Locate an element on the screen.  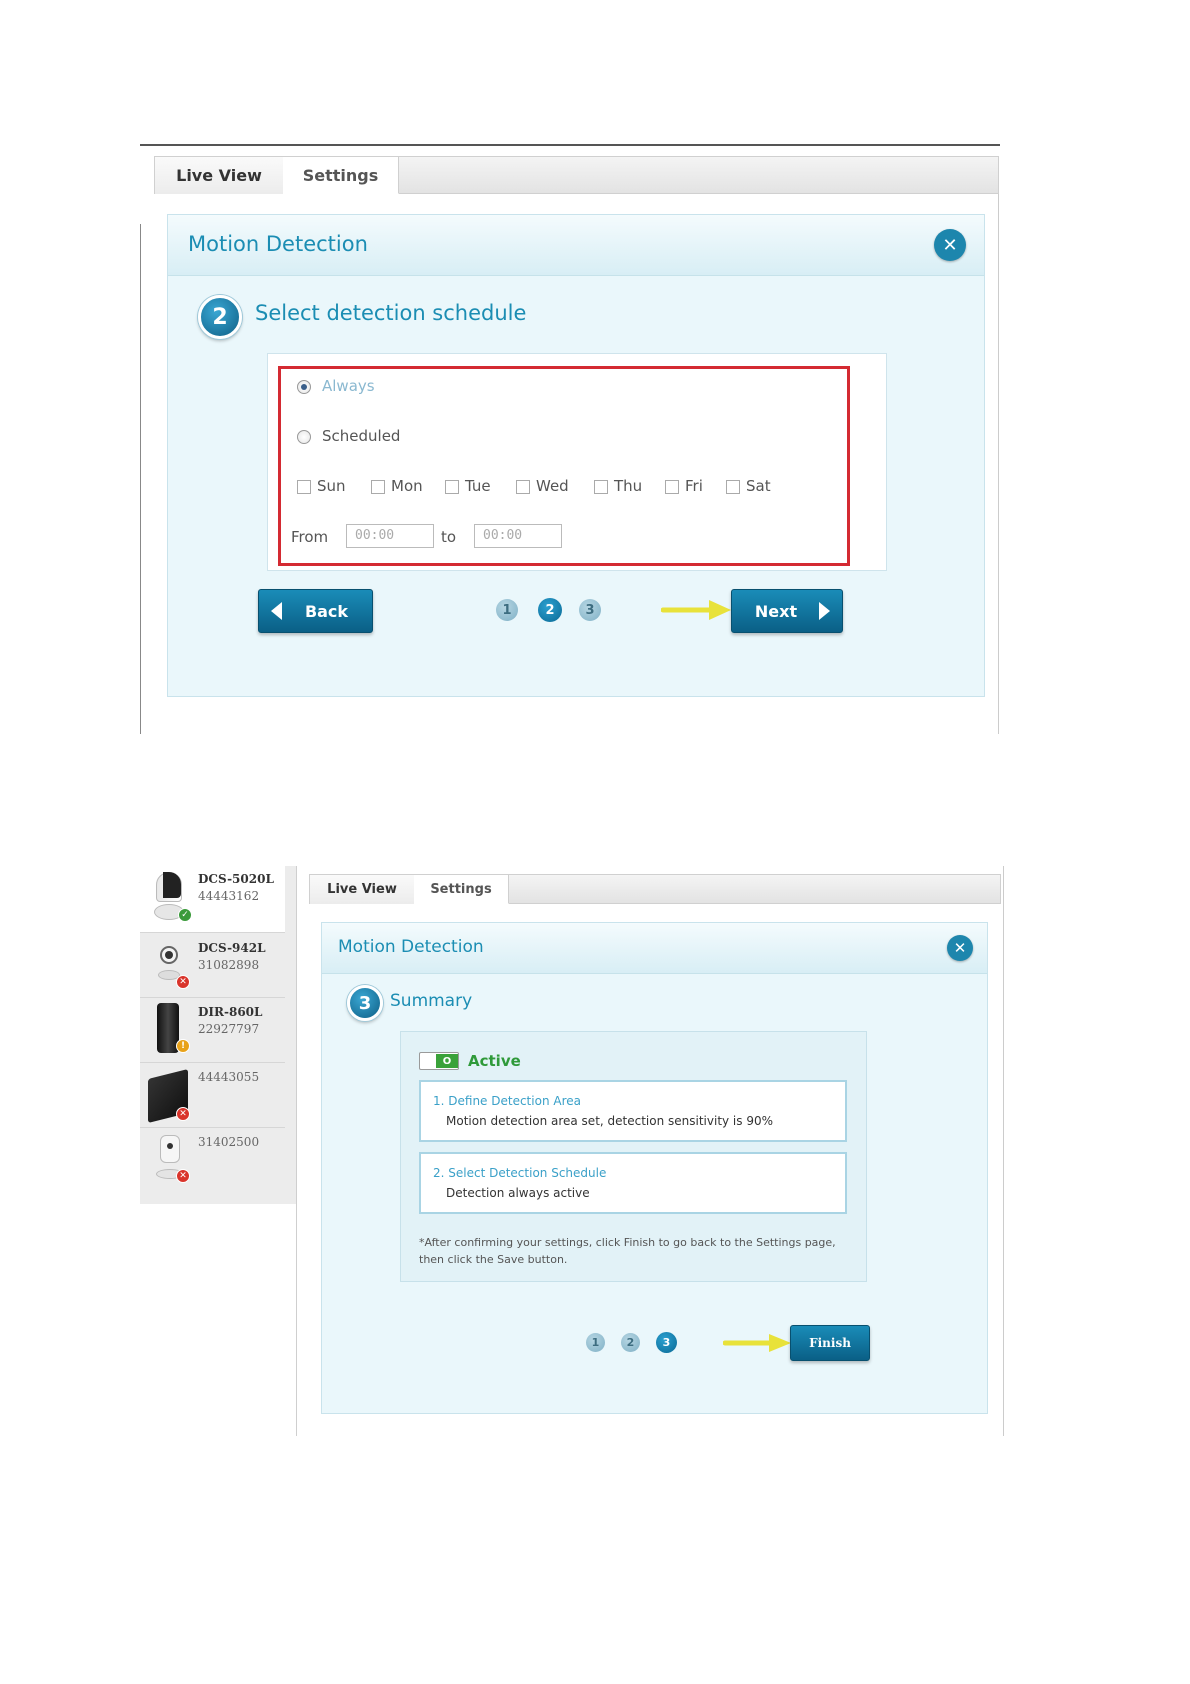
checkbox-mon is located at coordinates (378, 487).